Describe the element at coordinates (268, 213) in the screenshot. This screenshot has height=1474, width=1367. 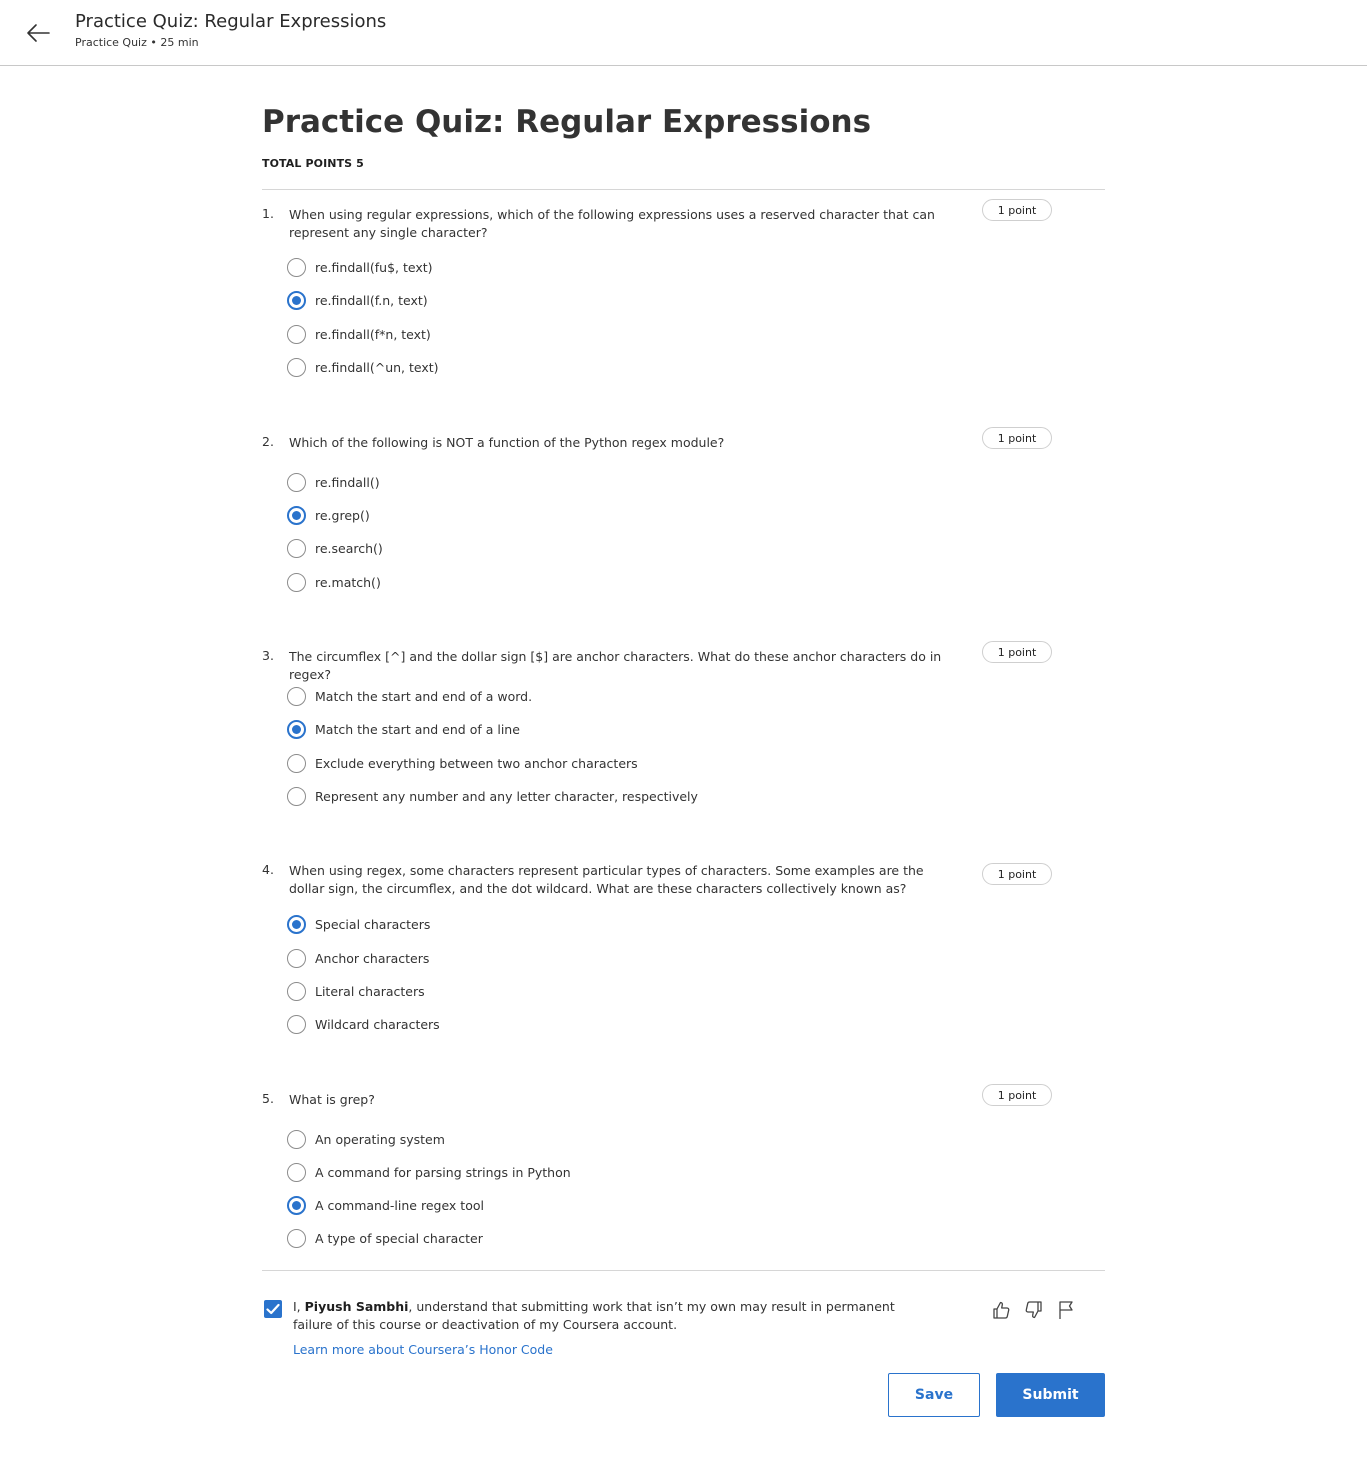
I see `question-number: 1.` at that location.